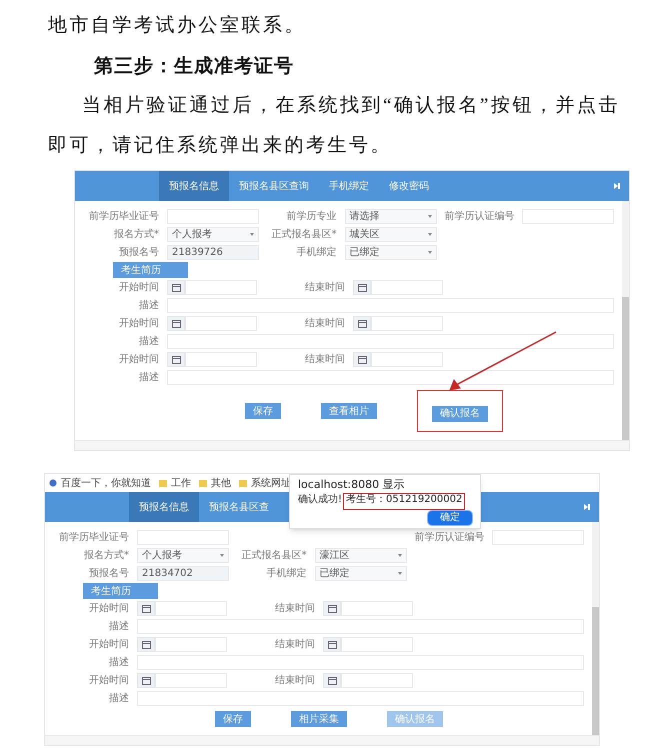 This screenshot has height=751, width=672. Describe the element at coordinates (194, 66) in the screenshot. I see `step-heading: 第三步：生成准考证号` at that location.